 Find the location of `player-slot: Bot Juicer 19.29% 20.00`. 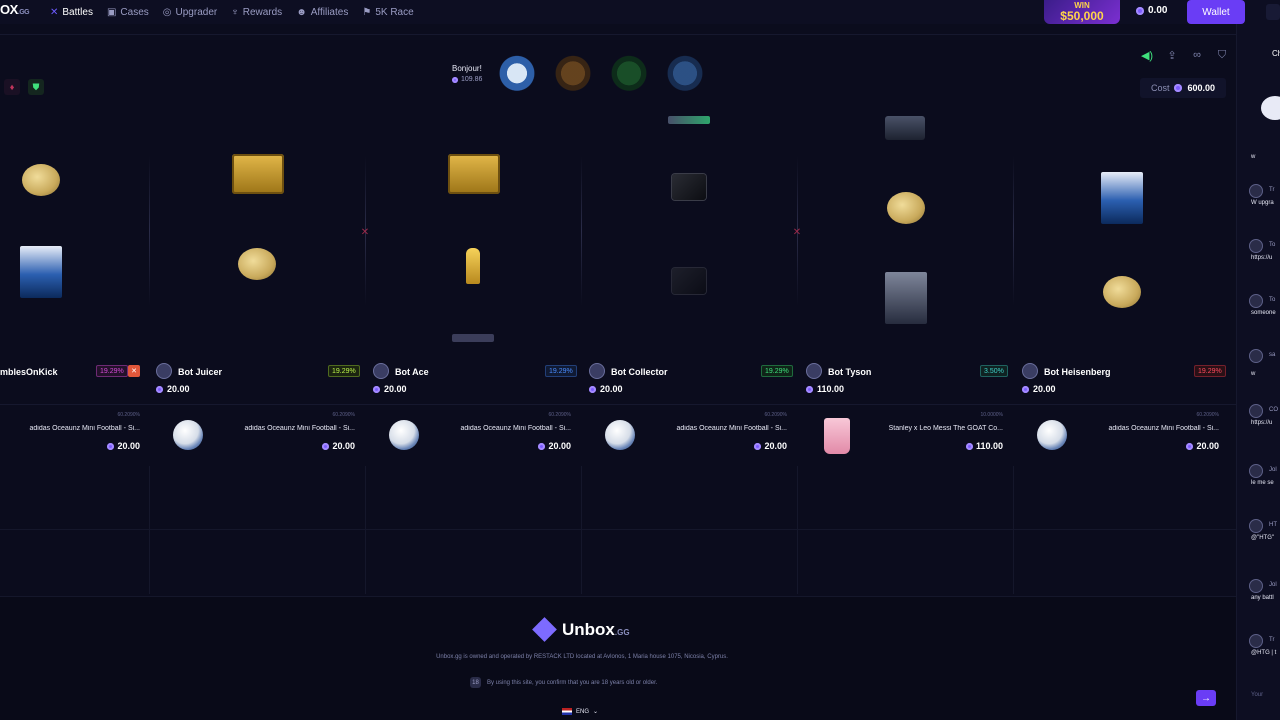

player-slot: Bot Juicer 19.29% 20.00 is located at coordinates (260, 381).